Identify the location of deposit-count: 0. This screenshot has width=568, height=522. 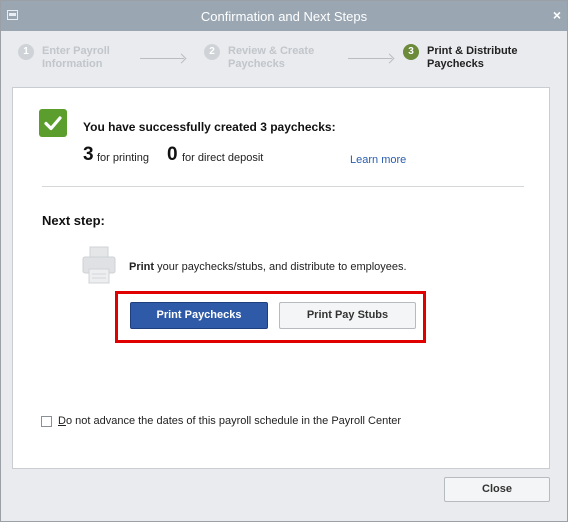
(172, 154).